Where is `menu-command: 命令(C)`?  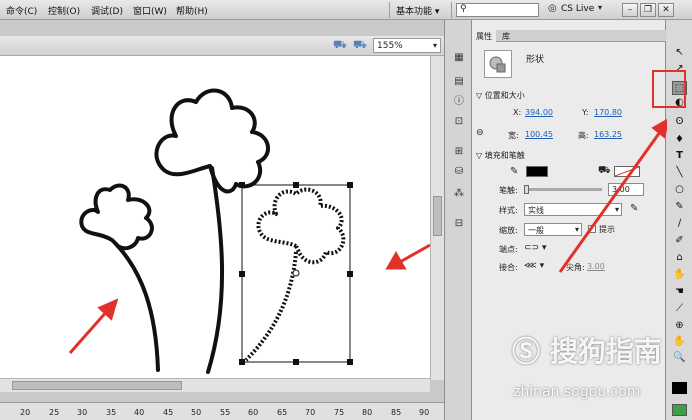
menu-command: 命令(C) is located at coordinates (21, 10).